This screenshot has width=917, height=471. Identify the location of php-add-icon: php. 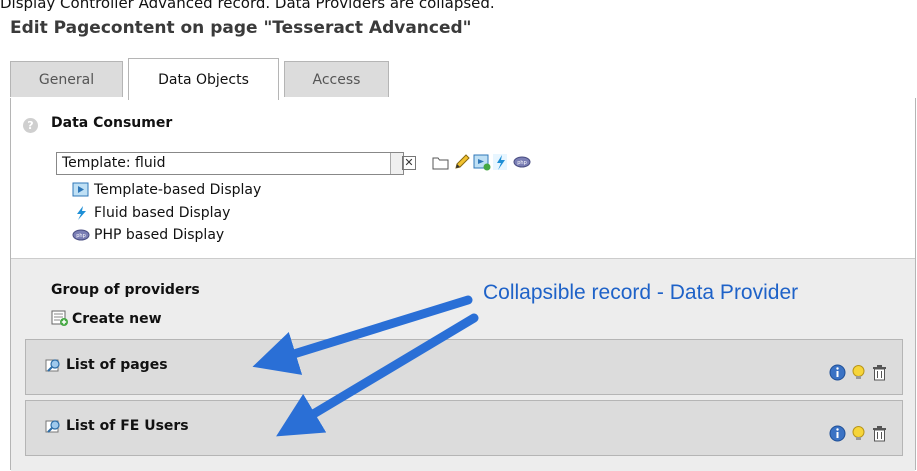
(522, 162).